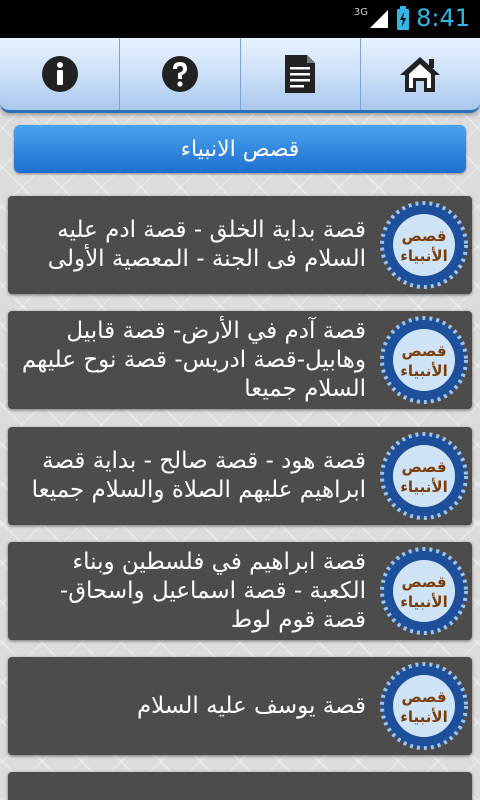 The image size is (480, 800). I want to click on home-button, so click(420, 74).